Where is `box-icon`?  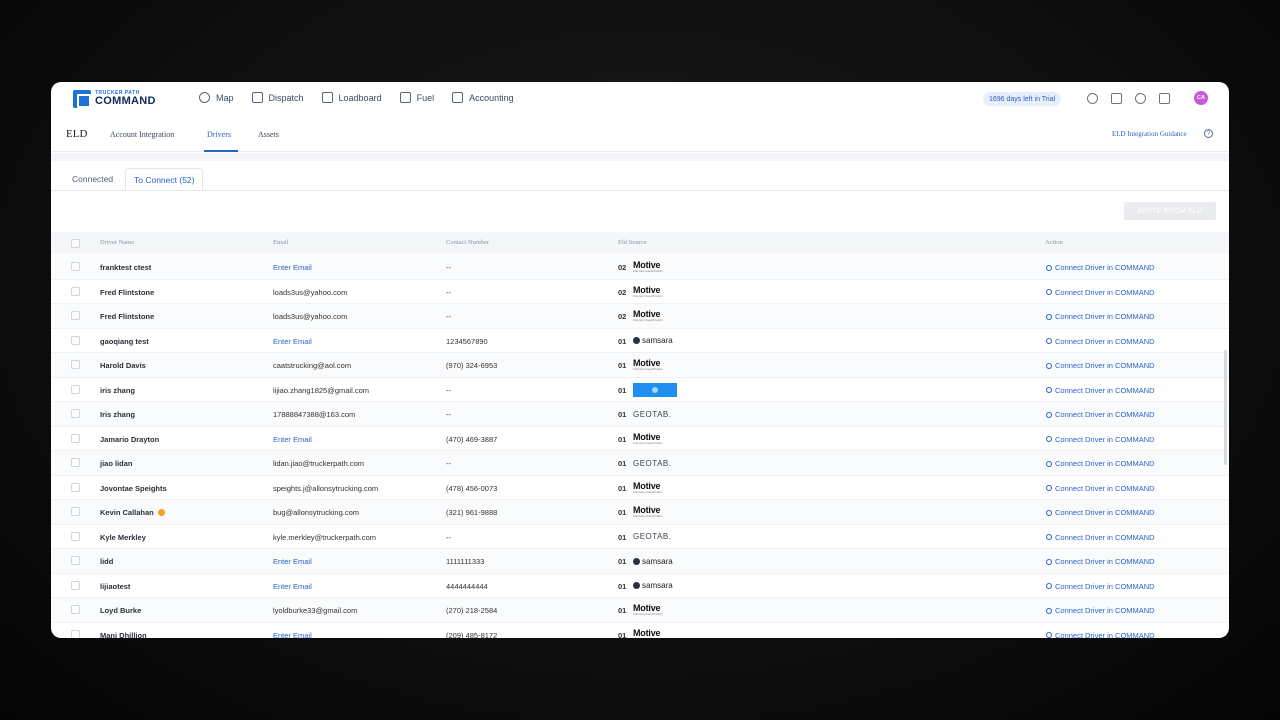 box-icon is located at coordinates (327, 97).